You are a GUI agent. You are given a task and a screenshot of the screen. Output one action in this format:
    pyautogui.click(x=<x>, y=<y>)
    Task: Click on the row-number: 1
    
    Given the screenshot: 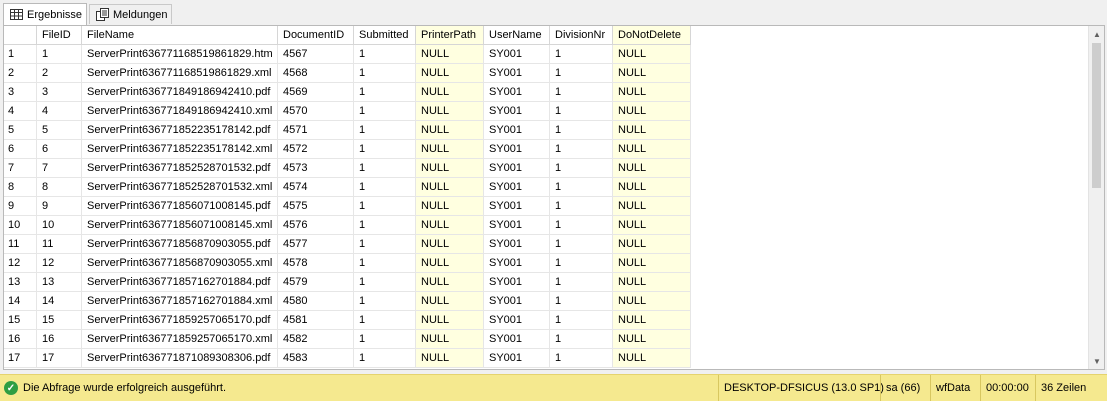 What is the action you would take?
    pyautogui.click(x=20, y=54)
    